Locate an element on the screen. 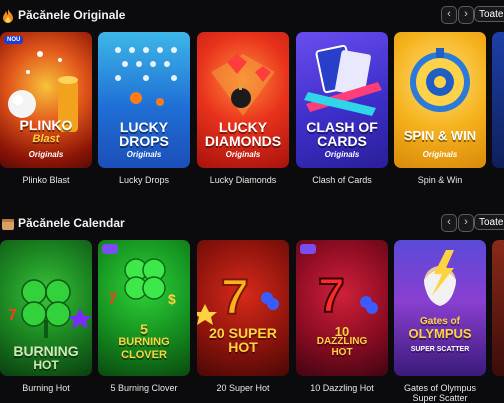 Image resolution: width=504 pixels, height=403 pixels. art-title: 5 is located at coordinates (144, 329).